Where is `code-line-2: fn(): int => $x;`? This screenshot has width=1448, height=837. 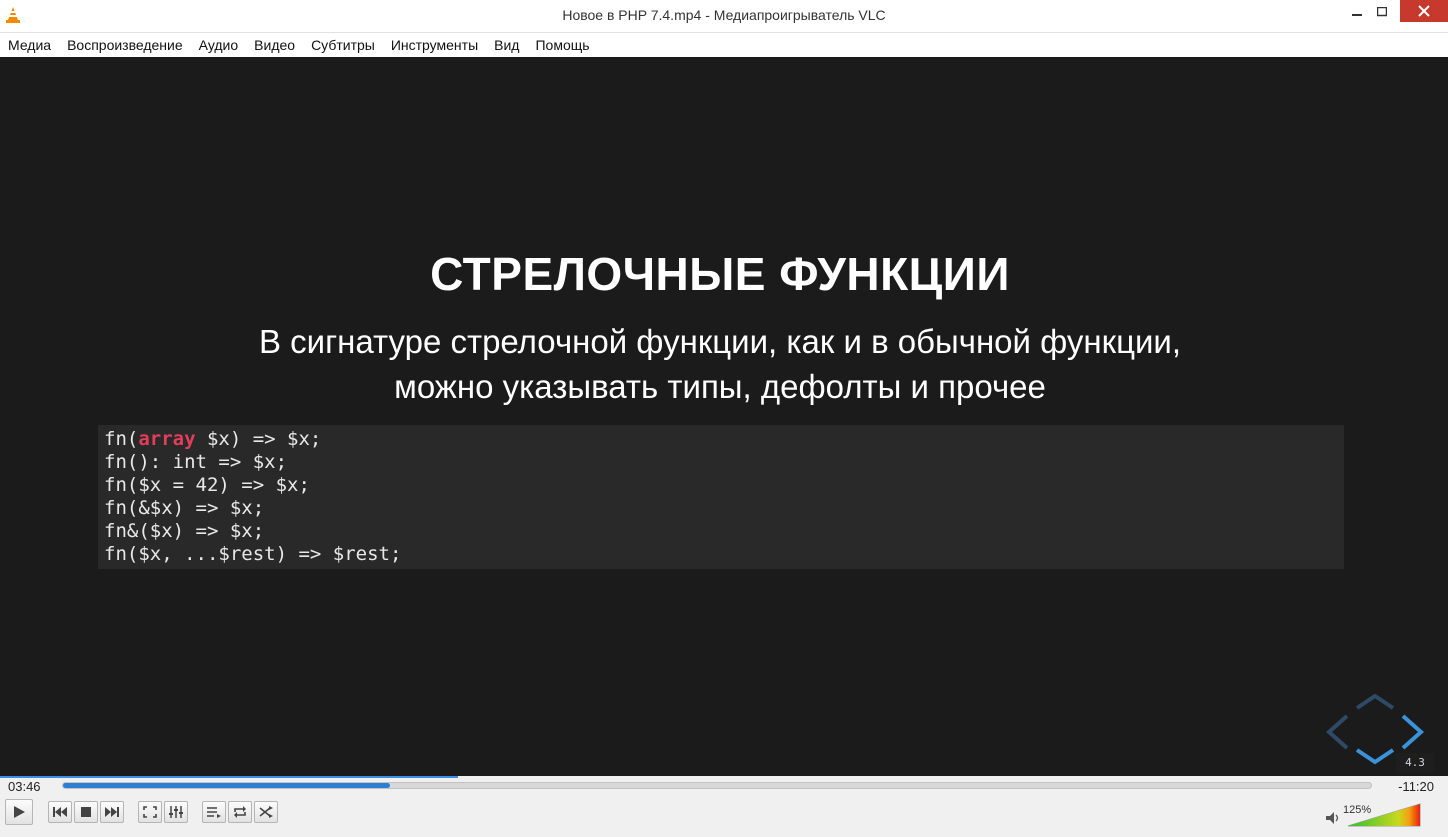 code-line-2: fn(): int => $x; is located at coordinates (196, 462).